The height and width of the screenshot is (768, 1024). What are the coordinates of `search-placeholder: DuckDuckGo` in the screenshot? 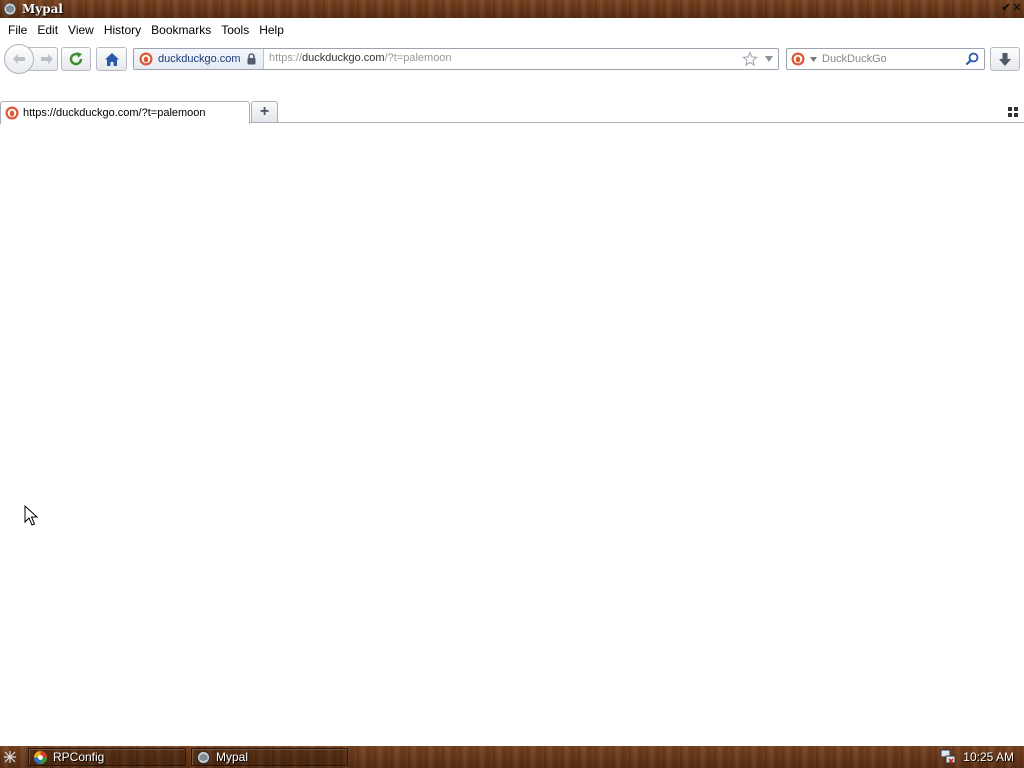 It's located at (854, 59).